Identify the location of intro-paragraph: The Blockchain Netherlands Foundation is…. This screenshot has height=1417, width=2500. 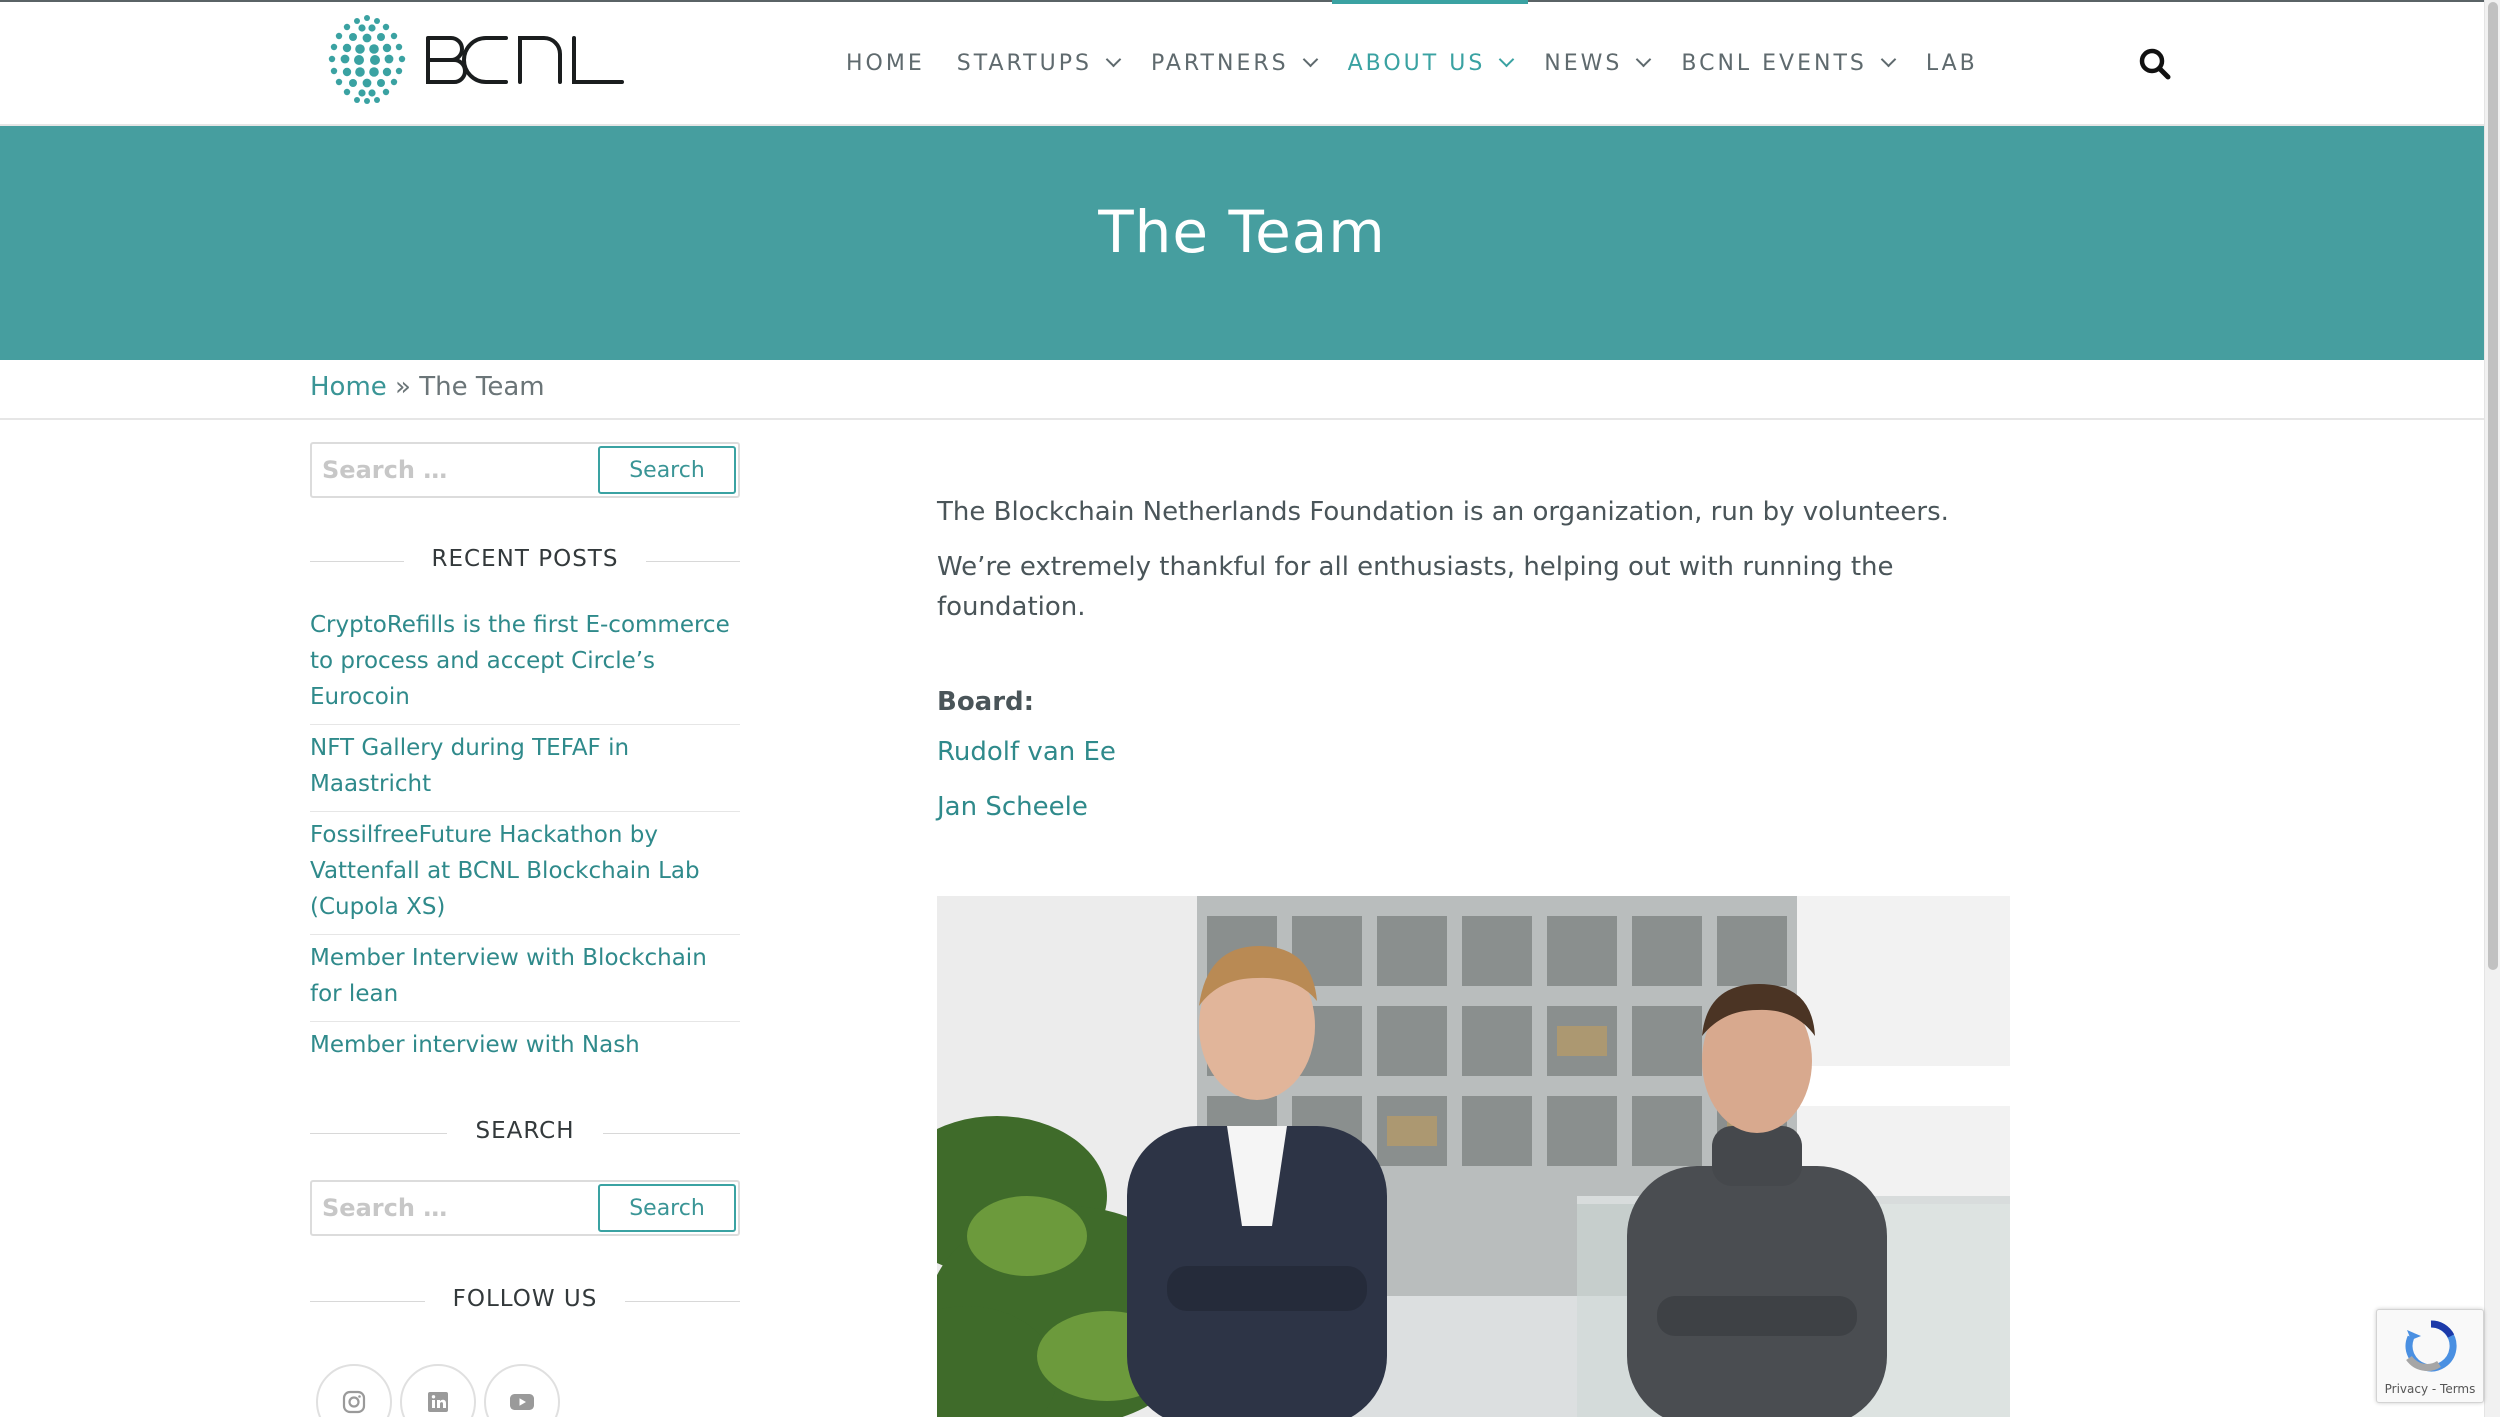
(1443, 512).